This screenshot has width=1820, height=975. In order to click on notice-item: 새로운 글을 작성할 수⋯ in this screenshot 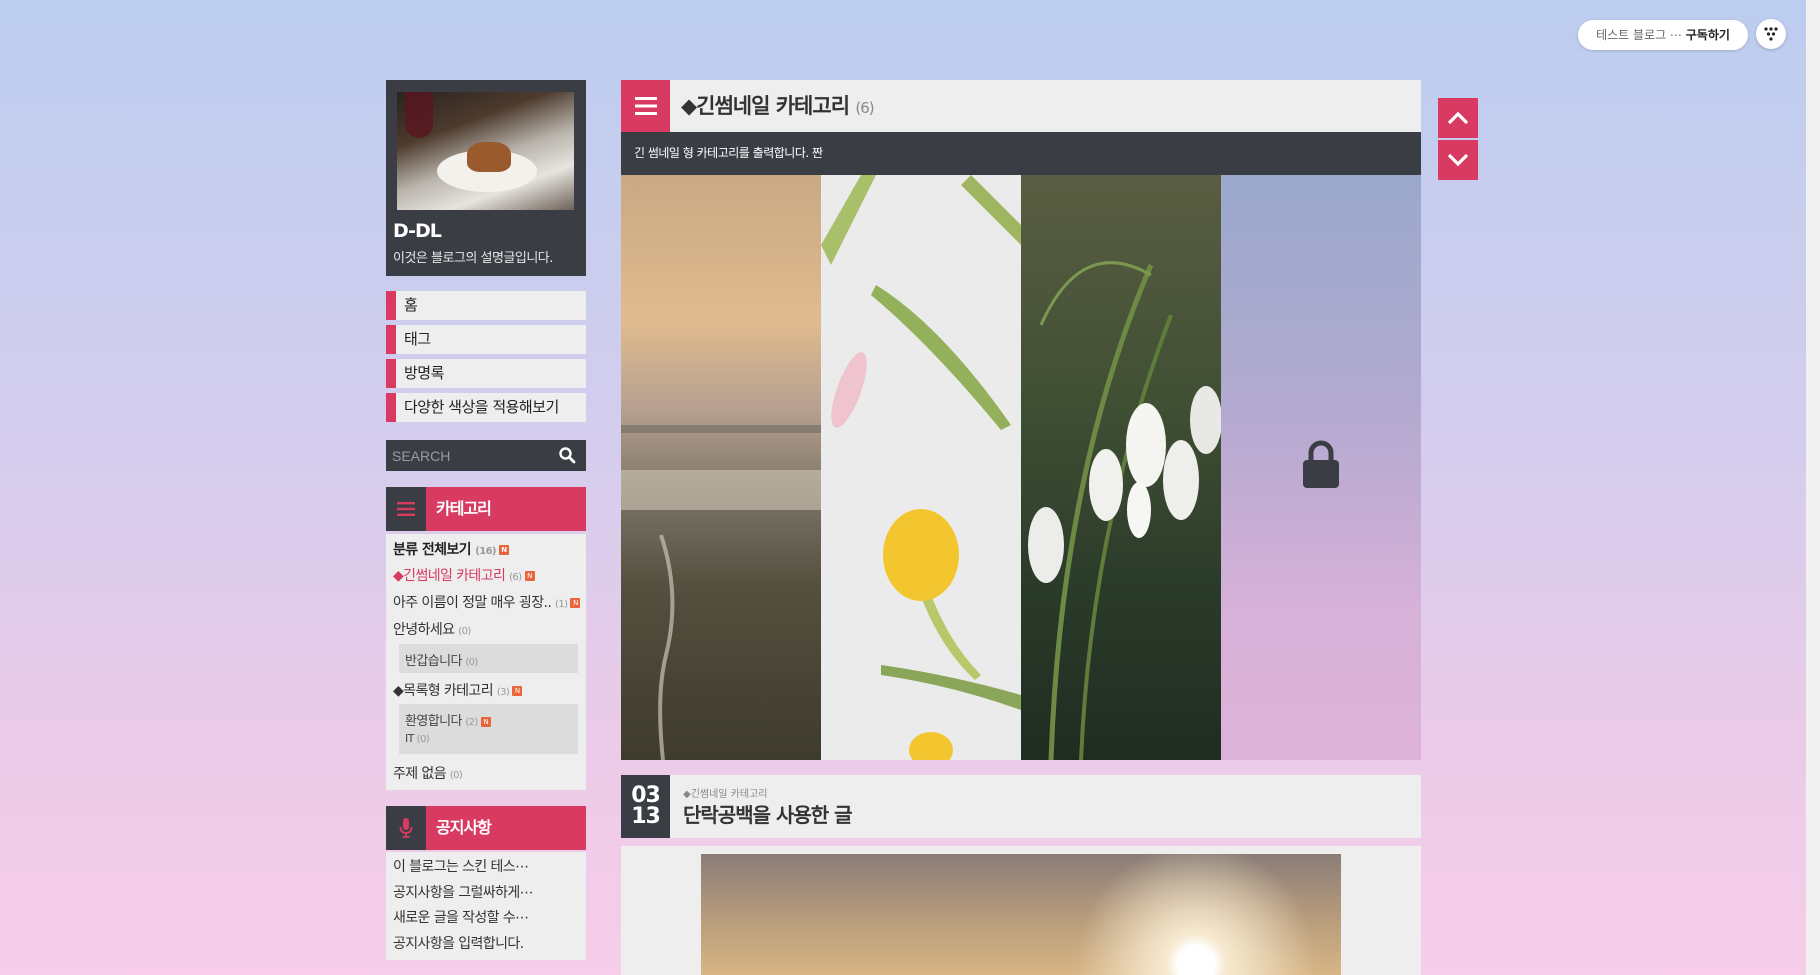, I will do `click(461, 917)`.